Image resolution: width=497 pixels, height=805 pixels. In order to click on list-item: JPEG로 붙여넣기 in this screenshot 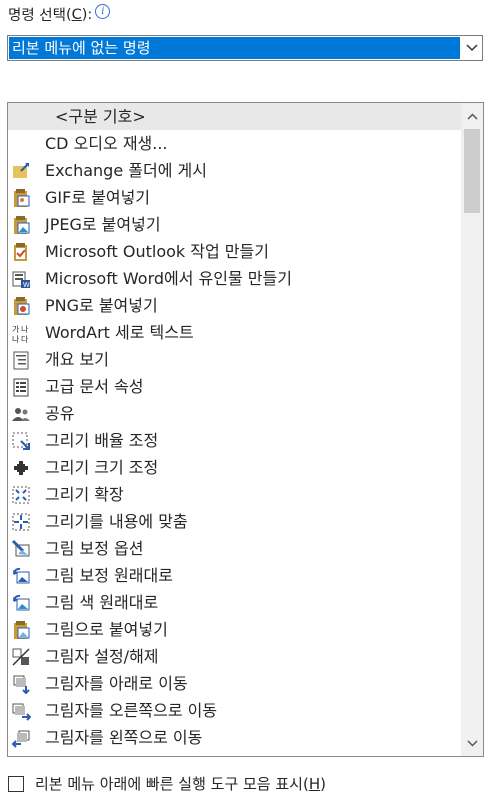, I will do `click(234, 224)`.